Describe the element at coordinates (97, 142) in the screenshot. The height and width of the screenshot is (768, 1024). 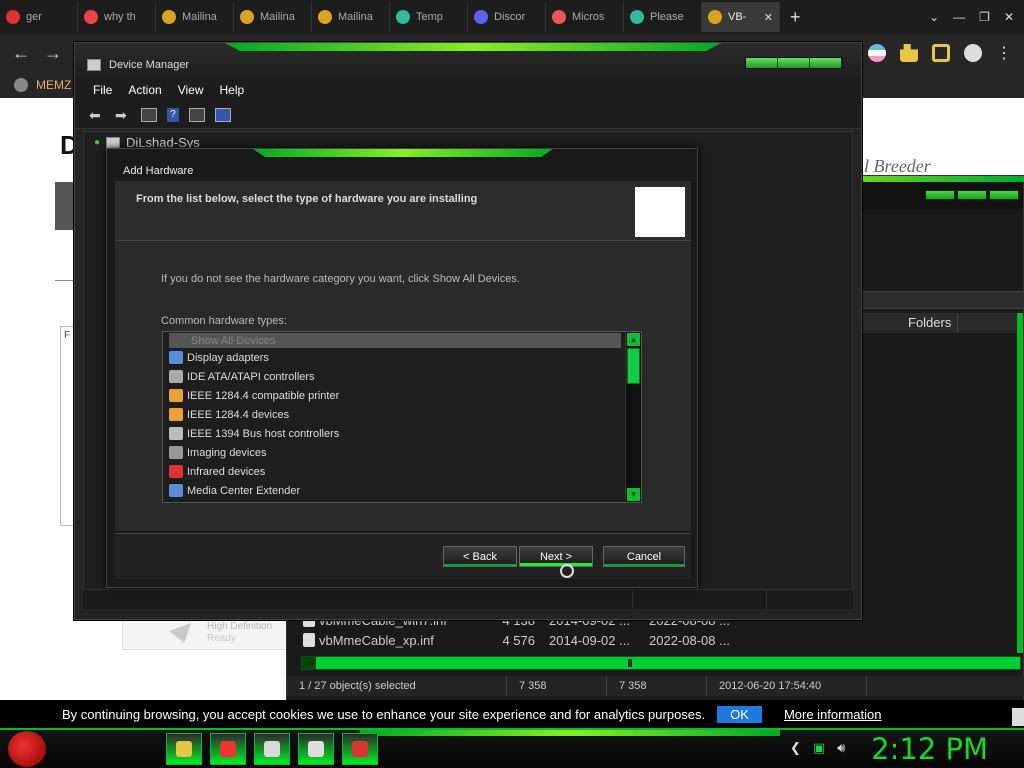
I see `tree-expand-icon: ●` at that location.